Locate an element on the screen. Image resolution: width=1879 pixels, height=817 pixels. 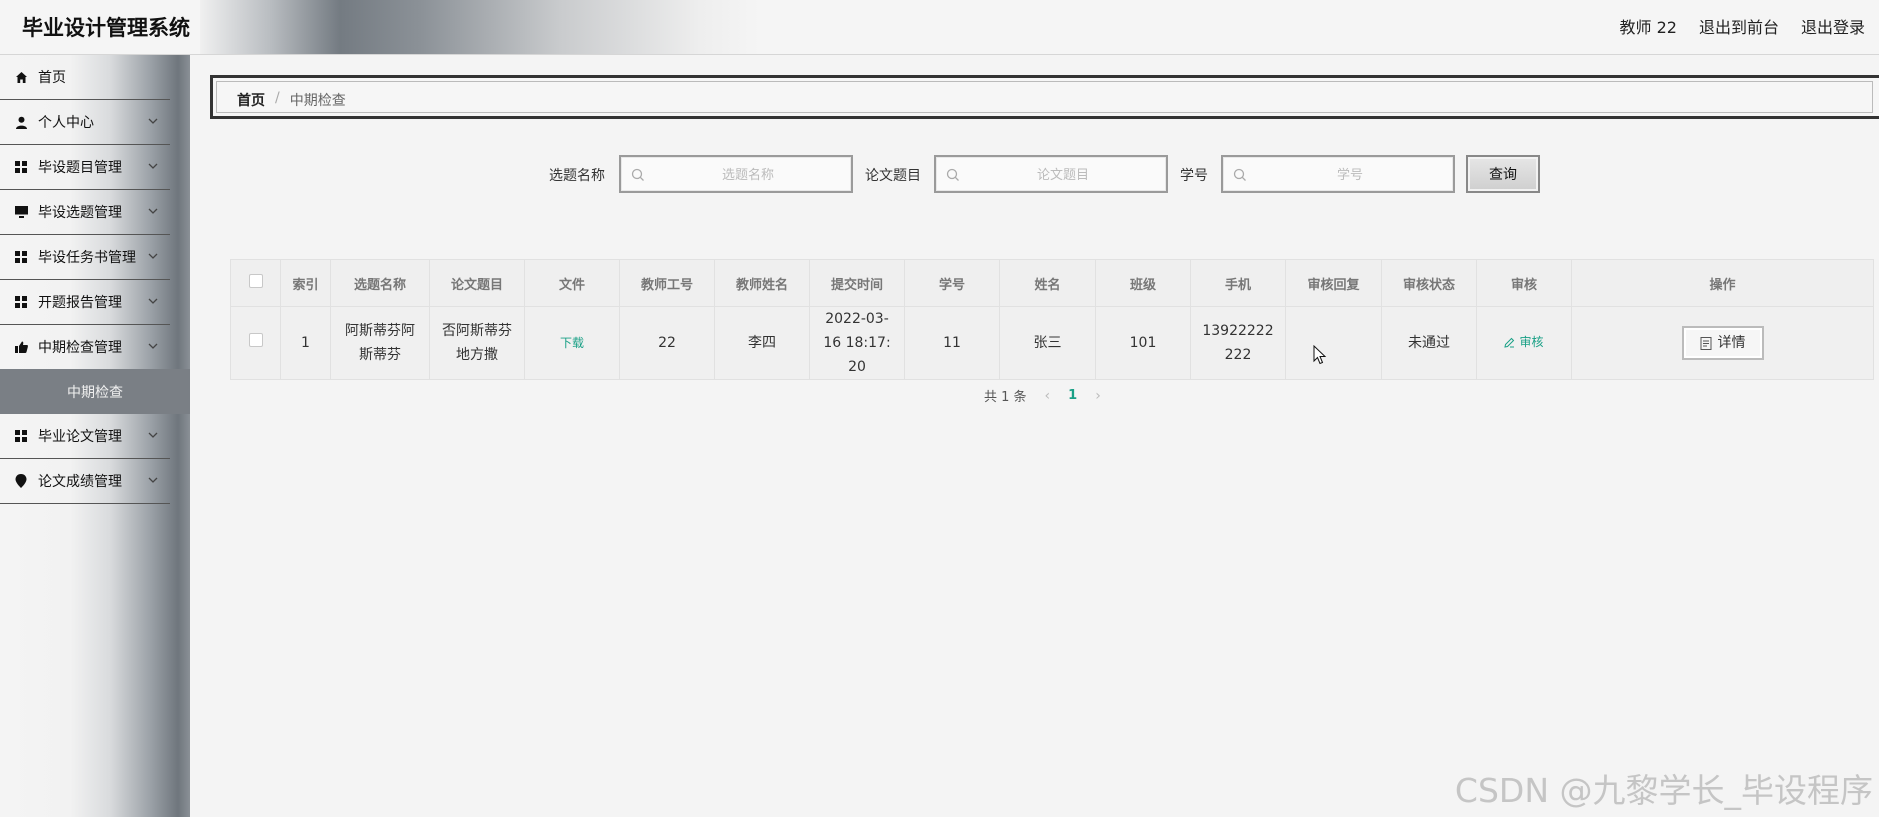
sidebar-subitem-midterm-check: 中期检查 is located at coordinates (95, 391).